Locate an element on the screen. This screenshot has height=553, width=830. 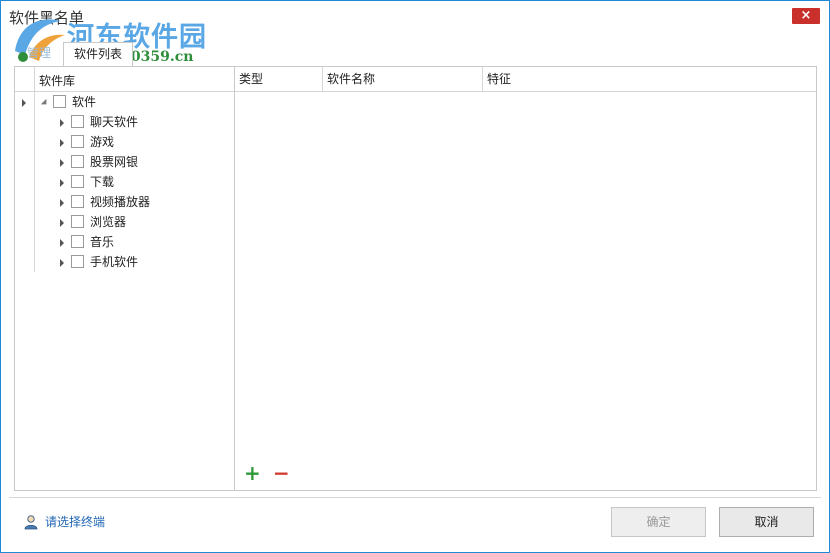
tab-software-list-label: 软件列表 is located at coordinates (97, 54).